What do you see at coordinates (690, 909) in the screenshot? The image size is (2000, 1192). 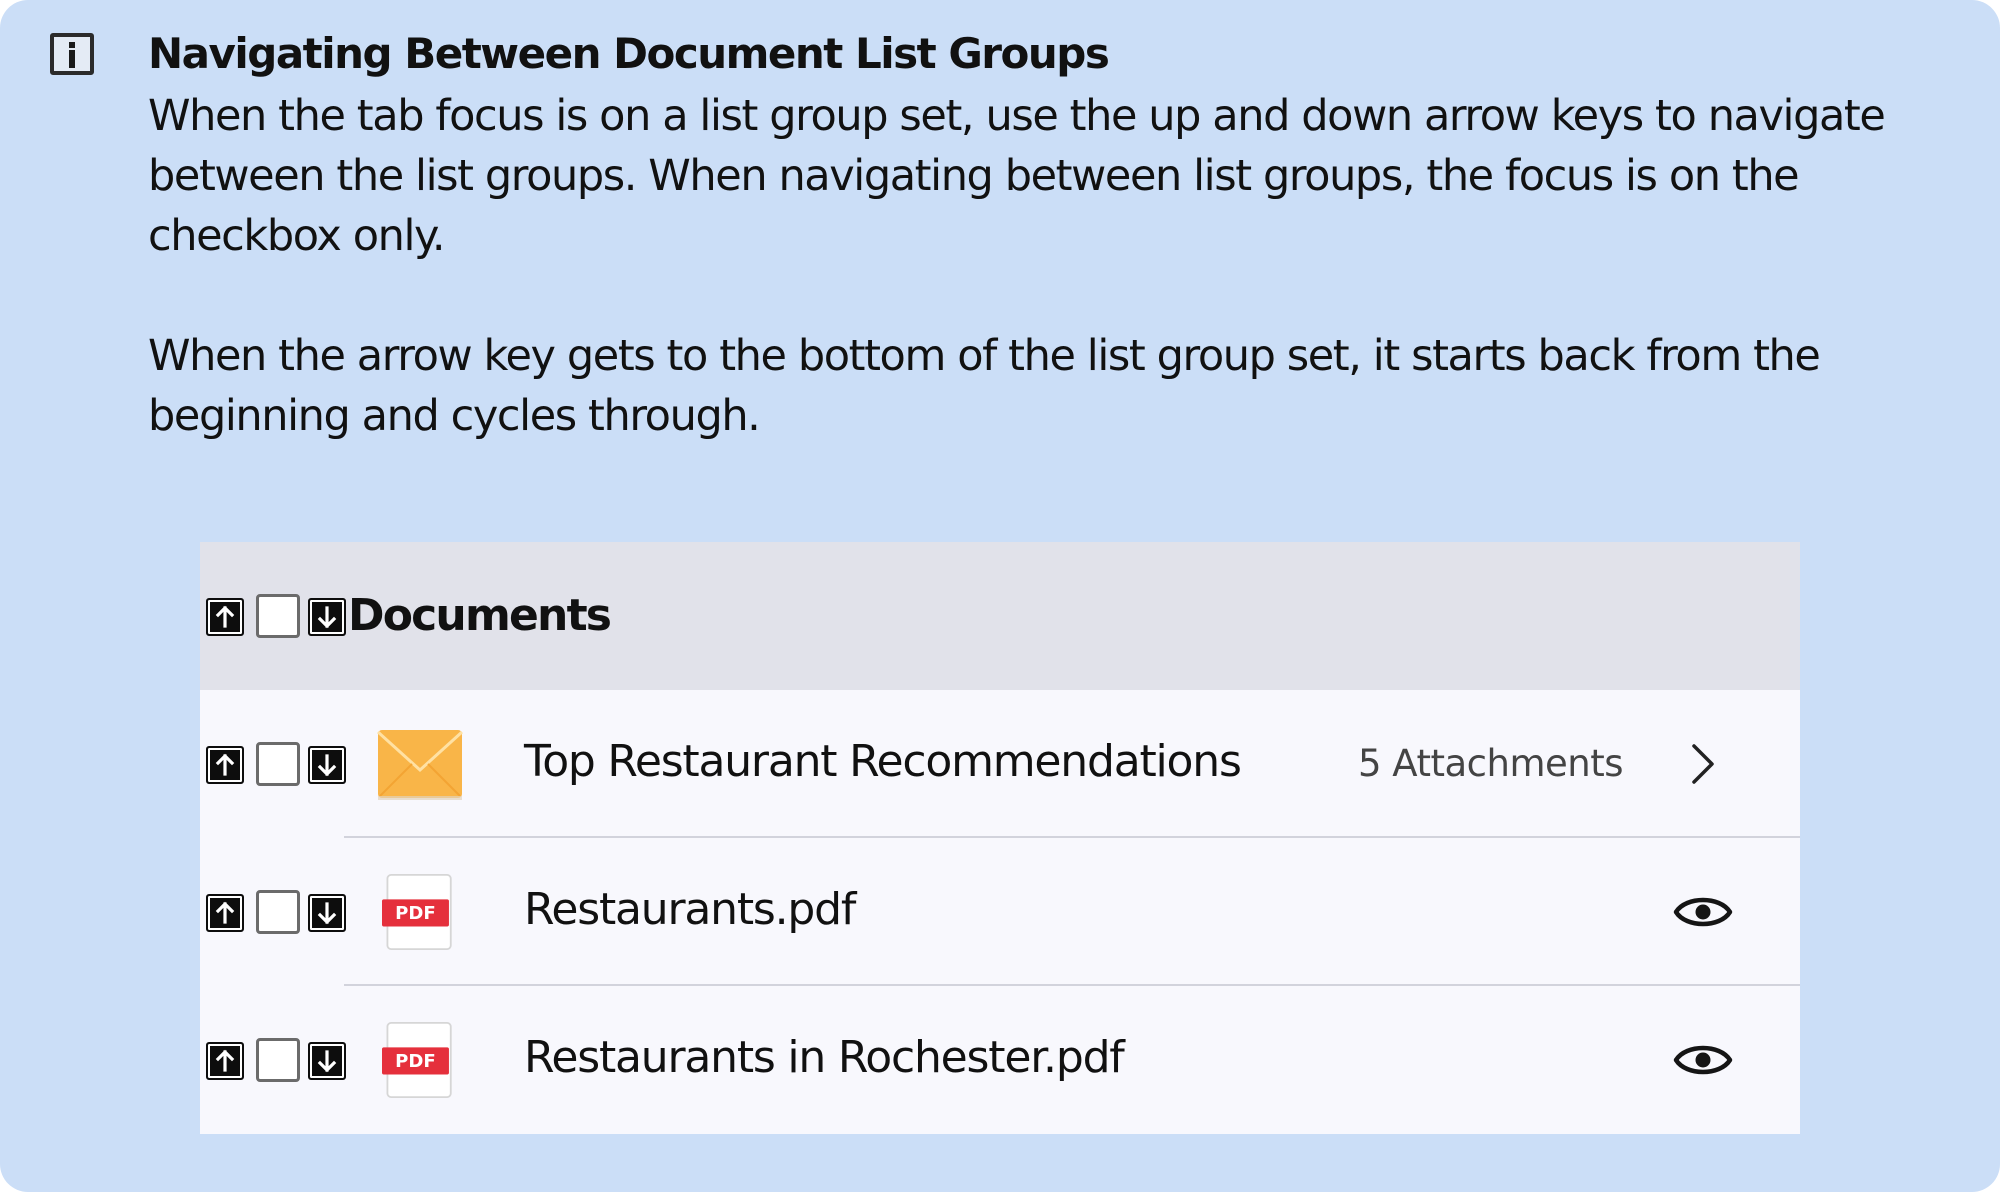 I see `file-name: Restaurants.pdf` at bounding box center [690, 909].